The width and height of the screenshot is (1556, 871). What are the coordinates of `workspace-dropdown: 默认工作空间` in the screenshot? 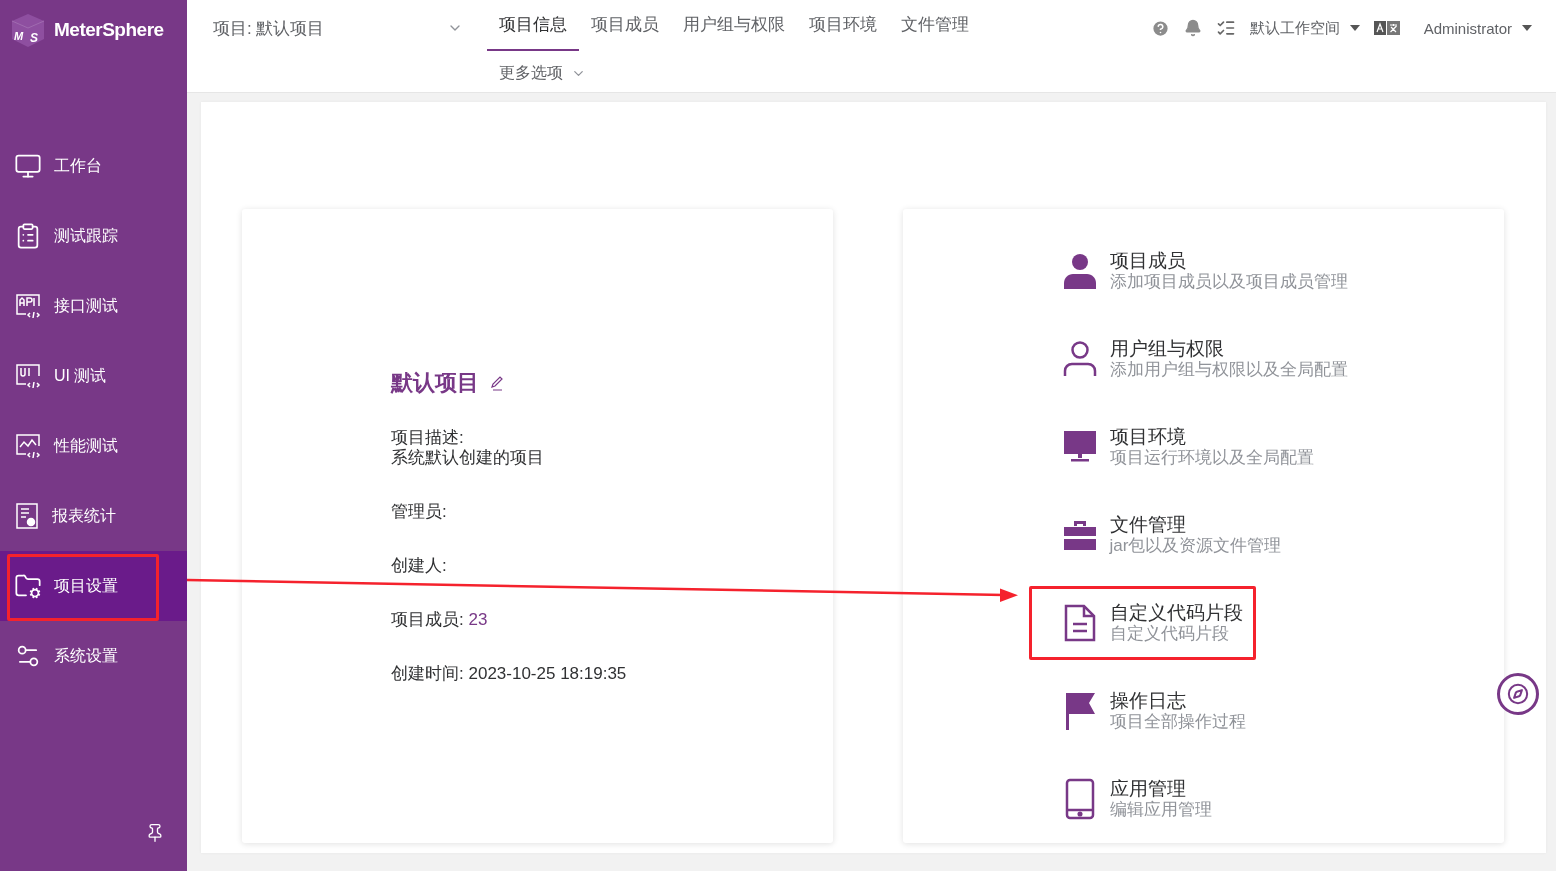 It's located at (1304, 28).